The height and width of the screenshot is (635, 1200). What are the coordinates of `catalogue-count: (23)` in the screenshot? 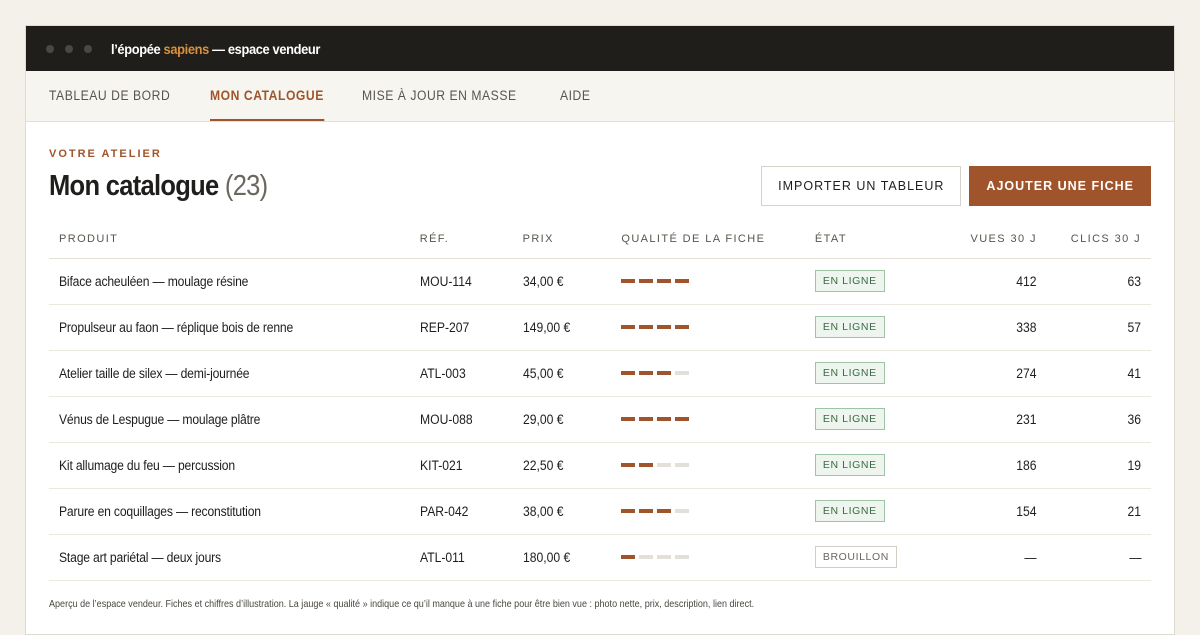 It's located at (246, 185).